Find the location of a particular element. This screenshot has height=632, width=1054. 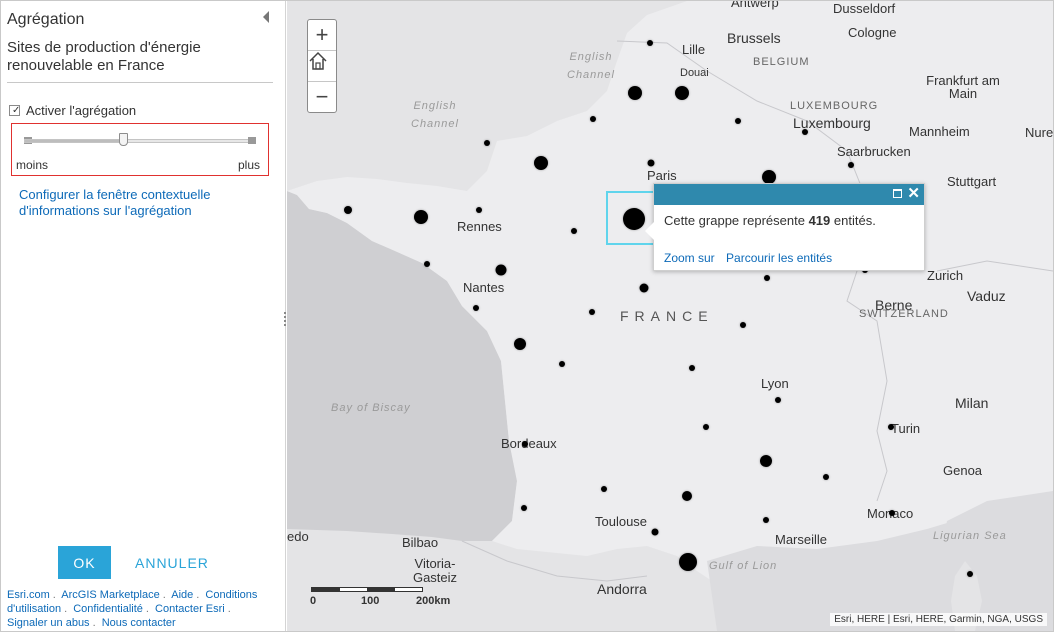

zoom-control: + − is located at coordinates (322, 66).